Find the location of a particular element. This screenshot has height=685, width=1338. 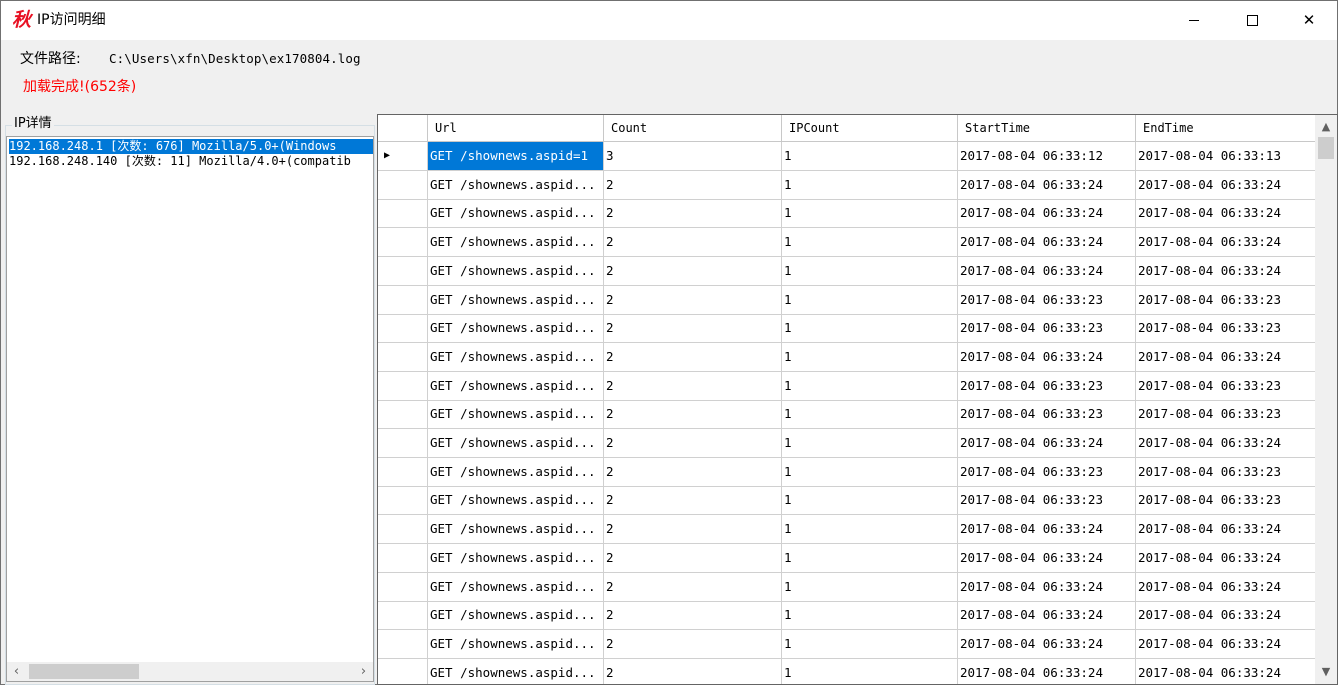

cell-url: GET /shownews.aspid=1 is located at coordinates (516, 156).